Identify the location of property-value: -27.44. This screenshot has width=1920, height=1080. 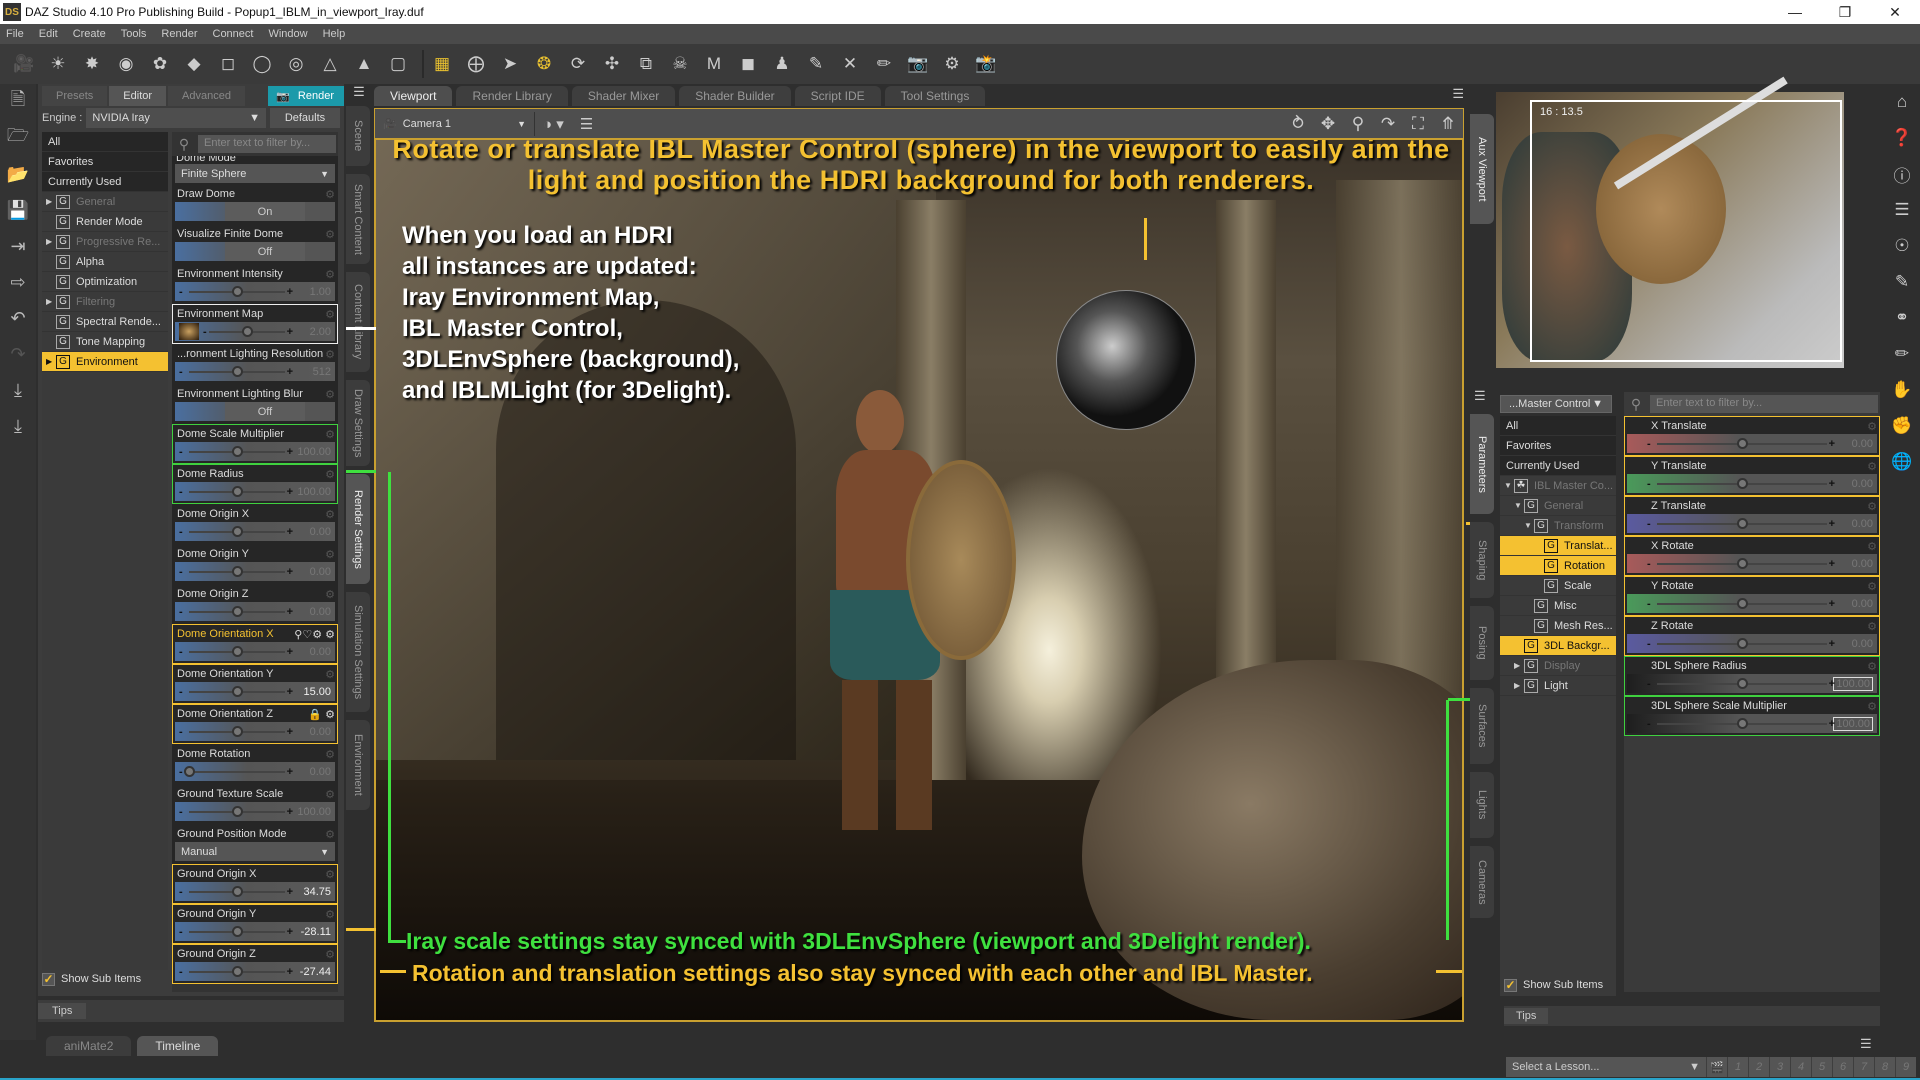
(315, 972).